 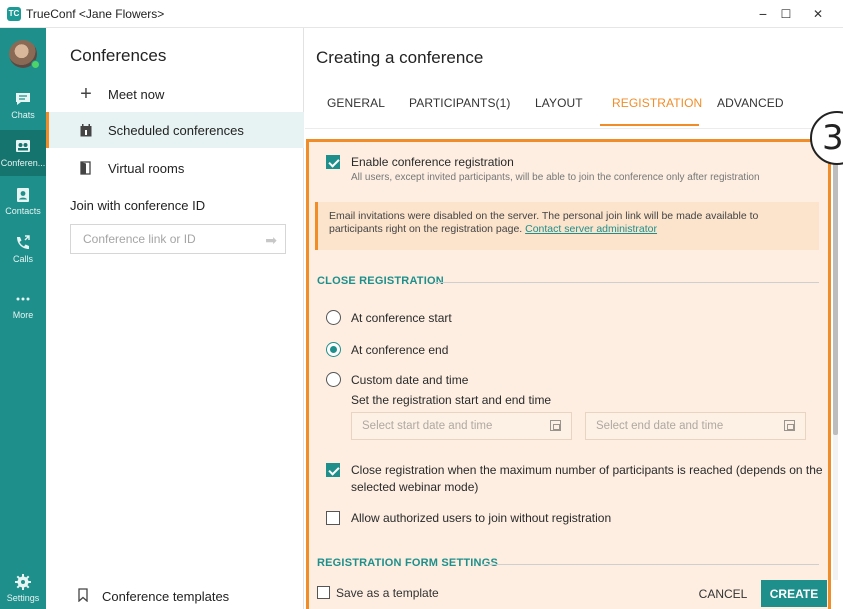 I want to click on create-button: CREATE, so click(x=794, y=593).